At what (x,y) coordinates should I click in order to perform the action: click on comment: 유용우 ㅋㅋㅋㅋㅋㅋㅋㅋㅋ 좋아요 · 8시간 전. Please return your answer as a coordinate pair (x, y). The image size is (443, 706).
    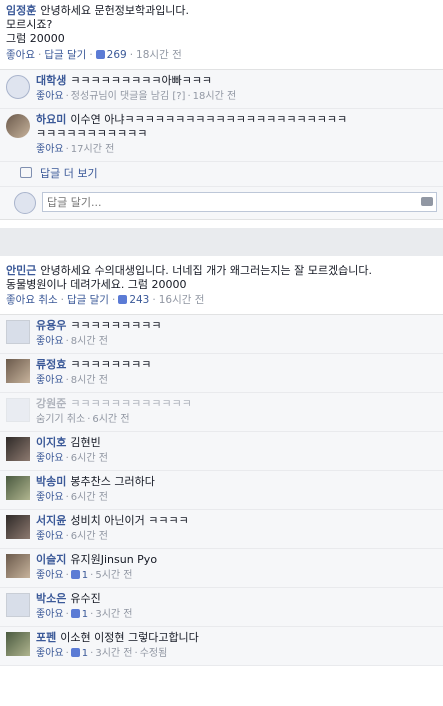
    Looking at the image, I should click on (221, 334).